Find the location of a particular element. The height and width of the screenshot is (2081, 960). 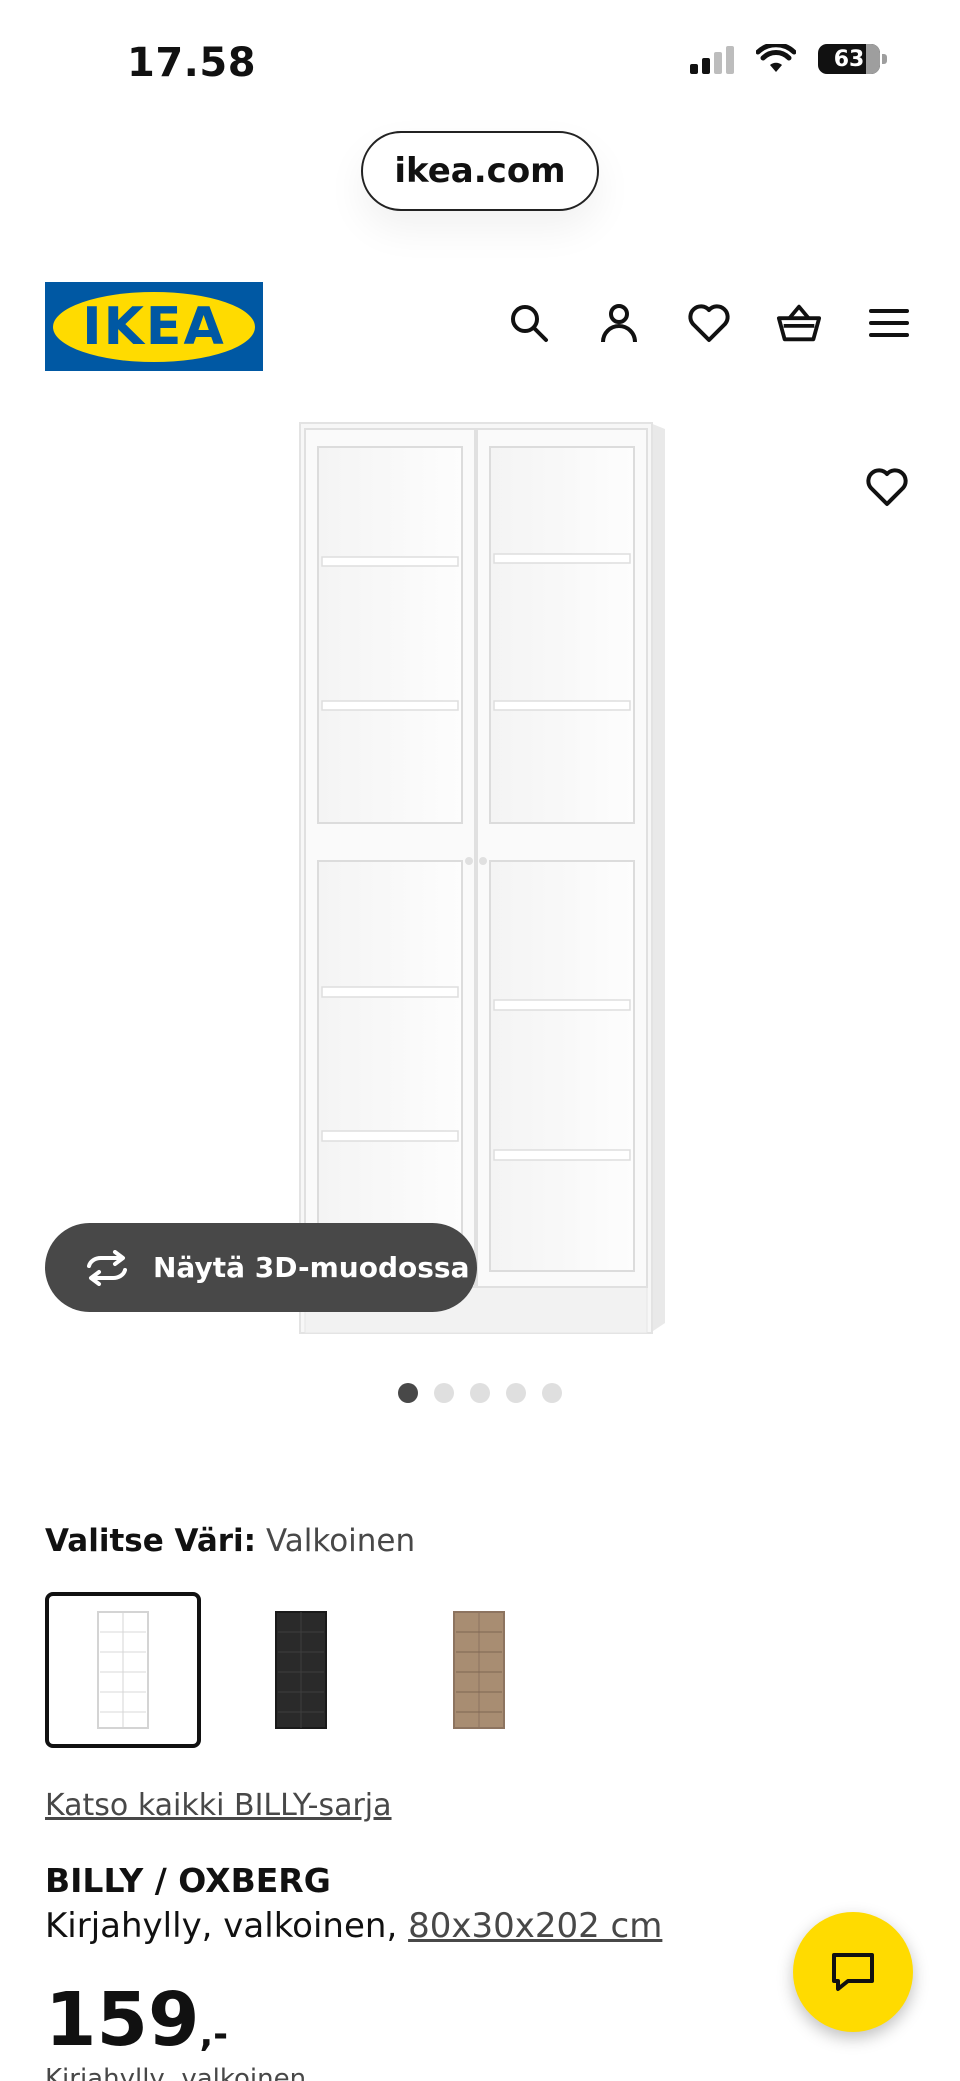

menu-icon is located at coordinates (889, 323).